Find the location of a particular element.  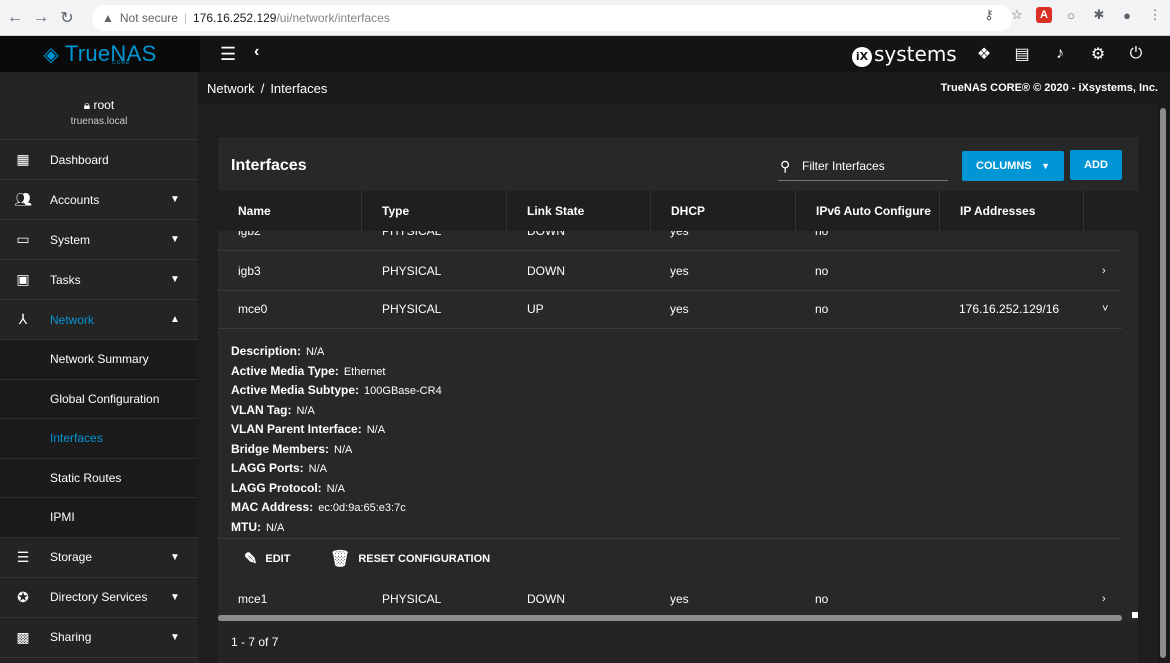

truenas-logo: ◈ TrueNAS CORE is located at coordinates (100, 54).